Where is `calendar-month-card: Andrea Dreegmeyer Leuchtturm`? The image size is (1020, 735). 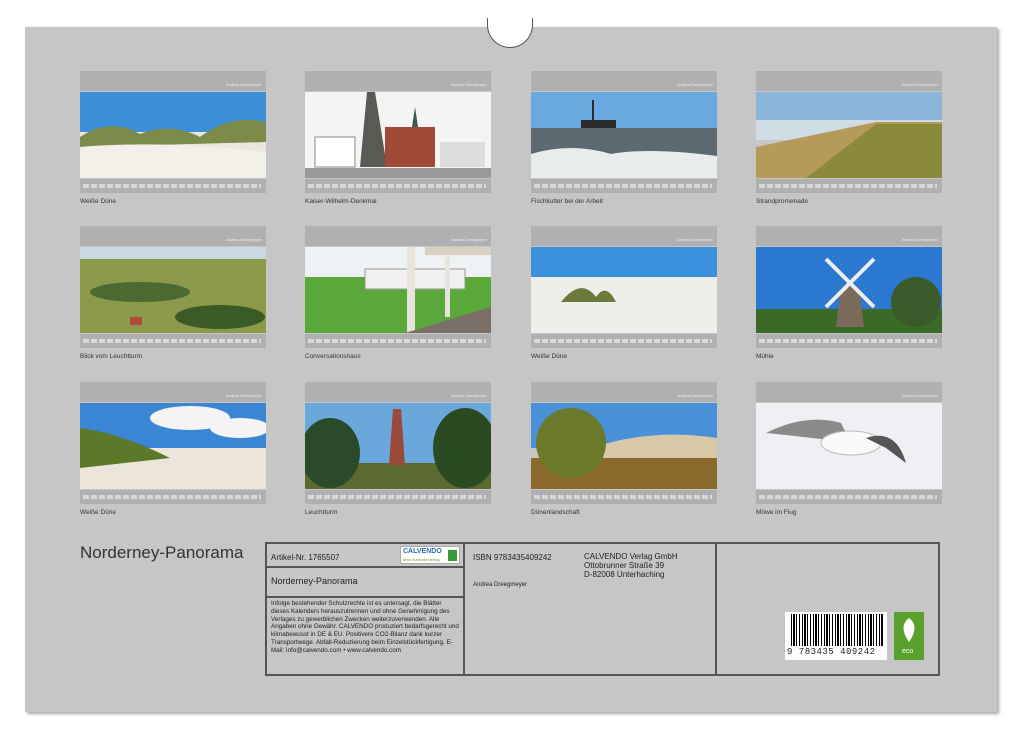 calendar-month-card: Andrea Dreegmeyer Leuchtturm is located at coordinates (398, 448).